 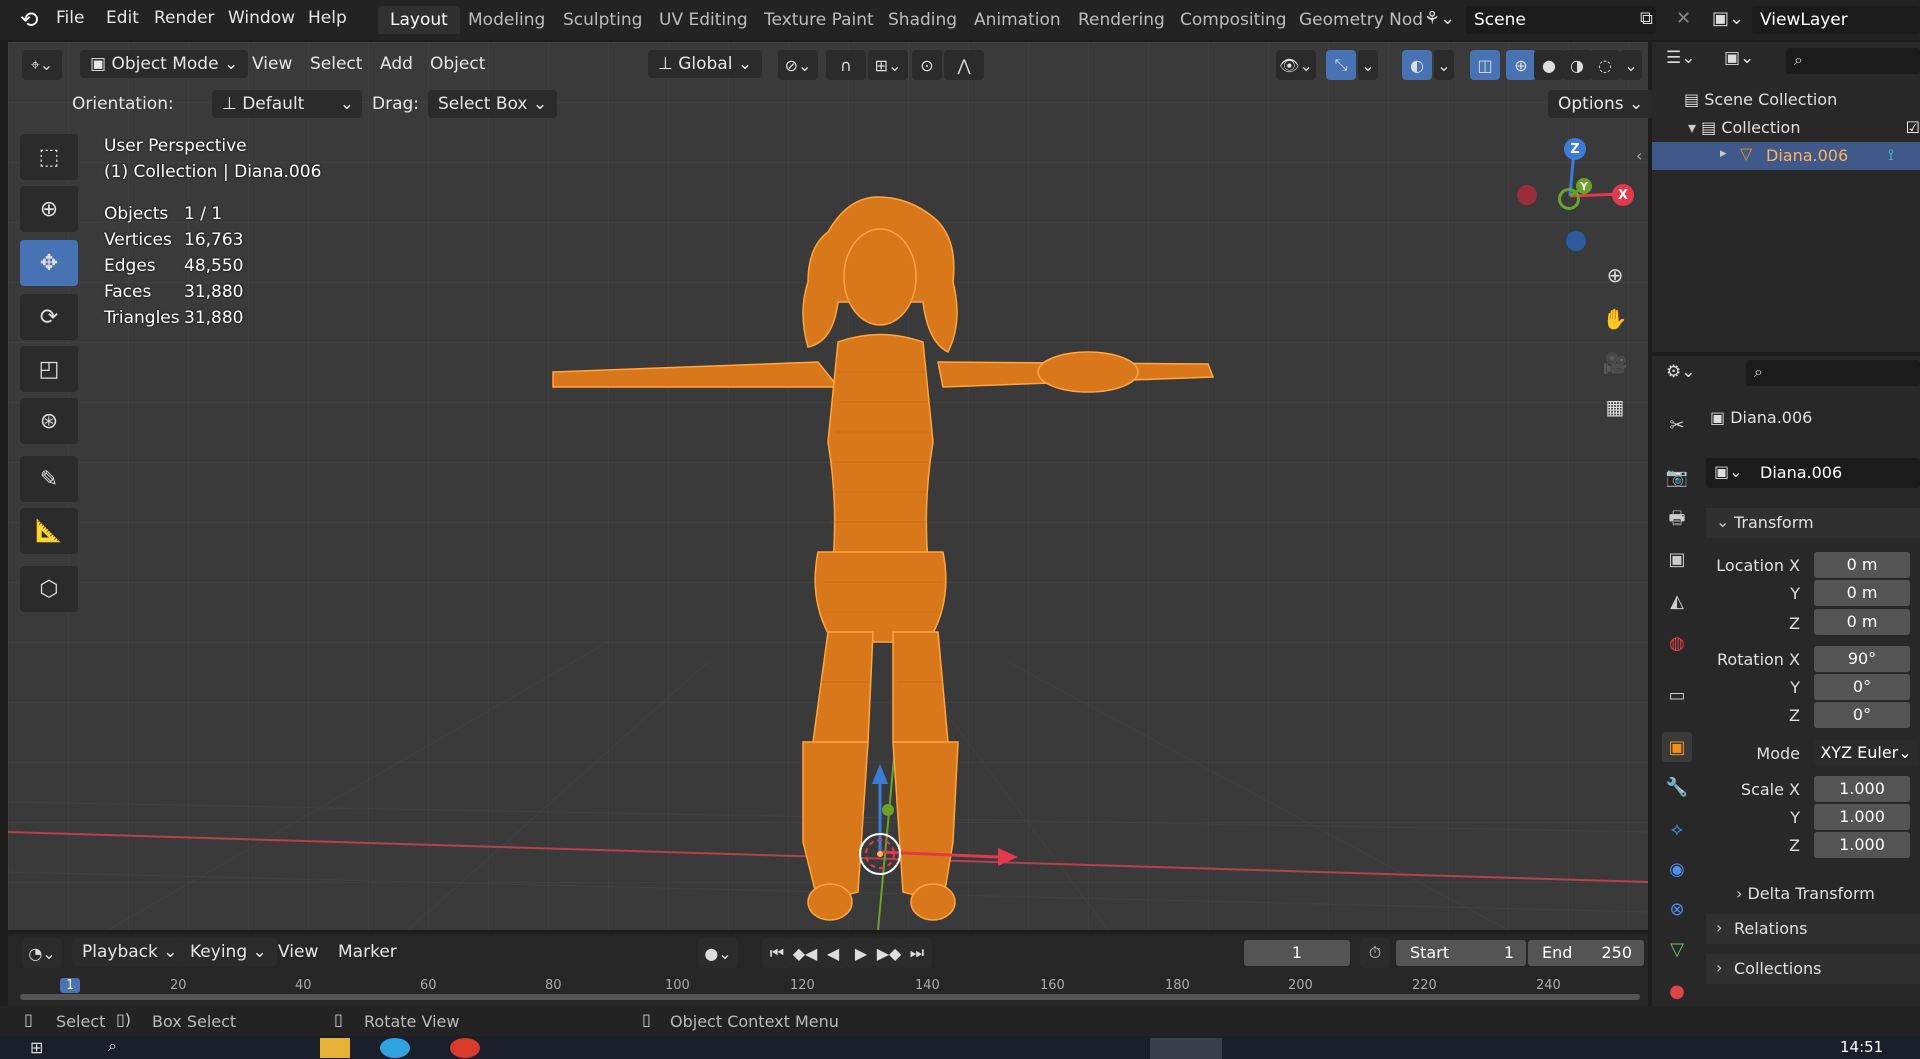 I want to click on snap-target-icon: ⊞⌄, so click(x=888, y=65).